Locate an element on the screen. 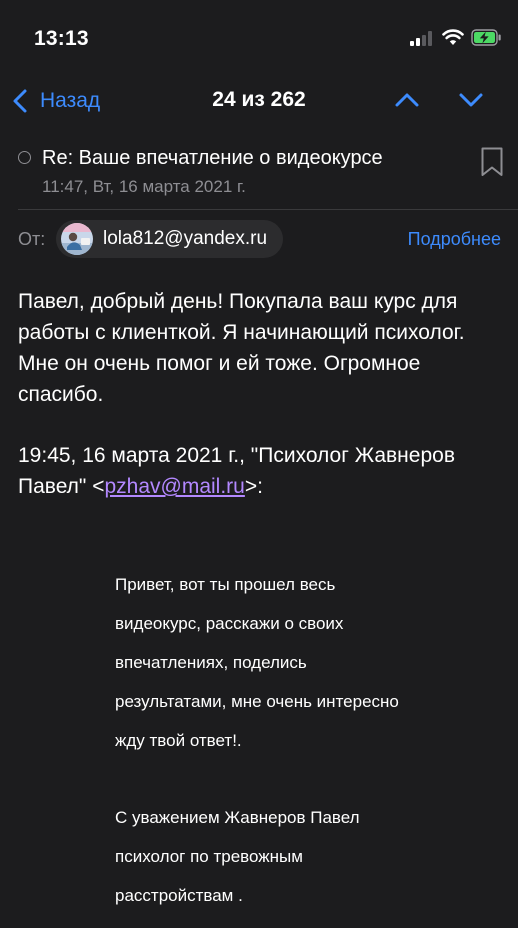 This screenshot has width=518, height=928. sender-chip: lola812@yandex.ru is located at coordinates (170, 239).